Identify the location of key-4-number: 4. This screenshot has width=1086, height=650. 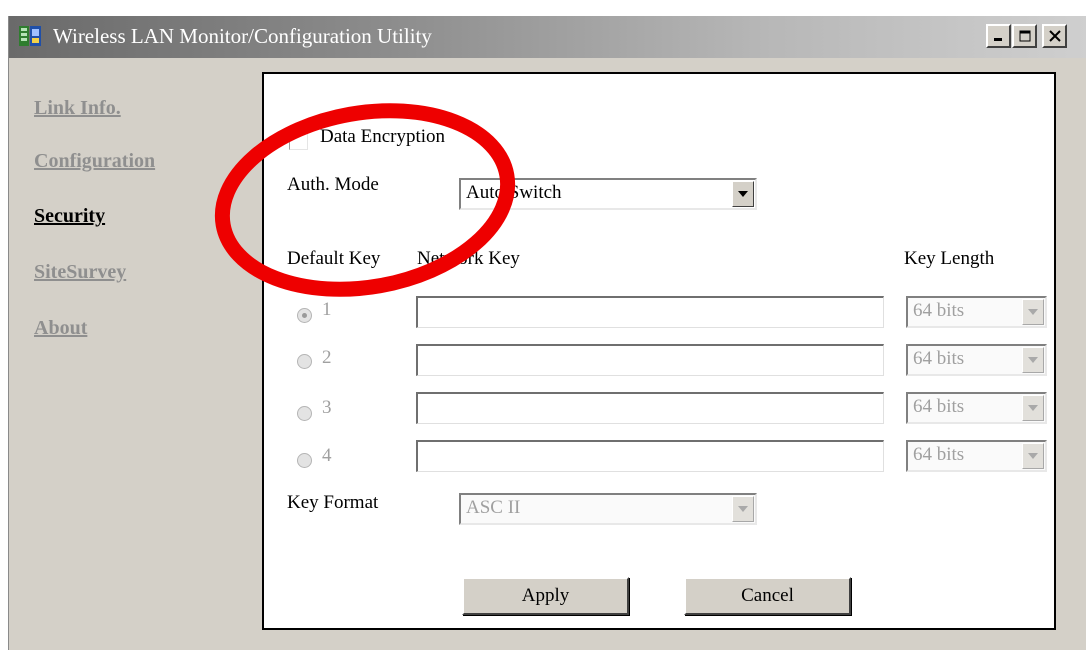
(327, 455).